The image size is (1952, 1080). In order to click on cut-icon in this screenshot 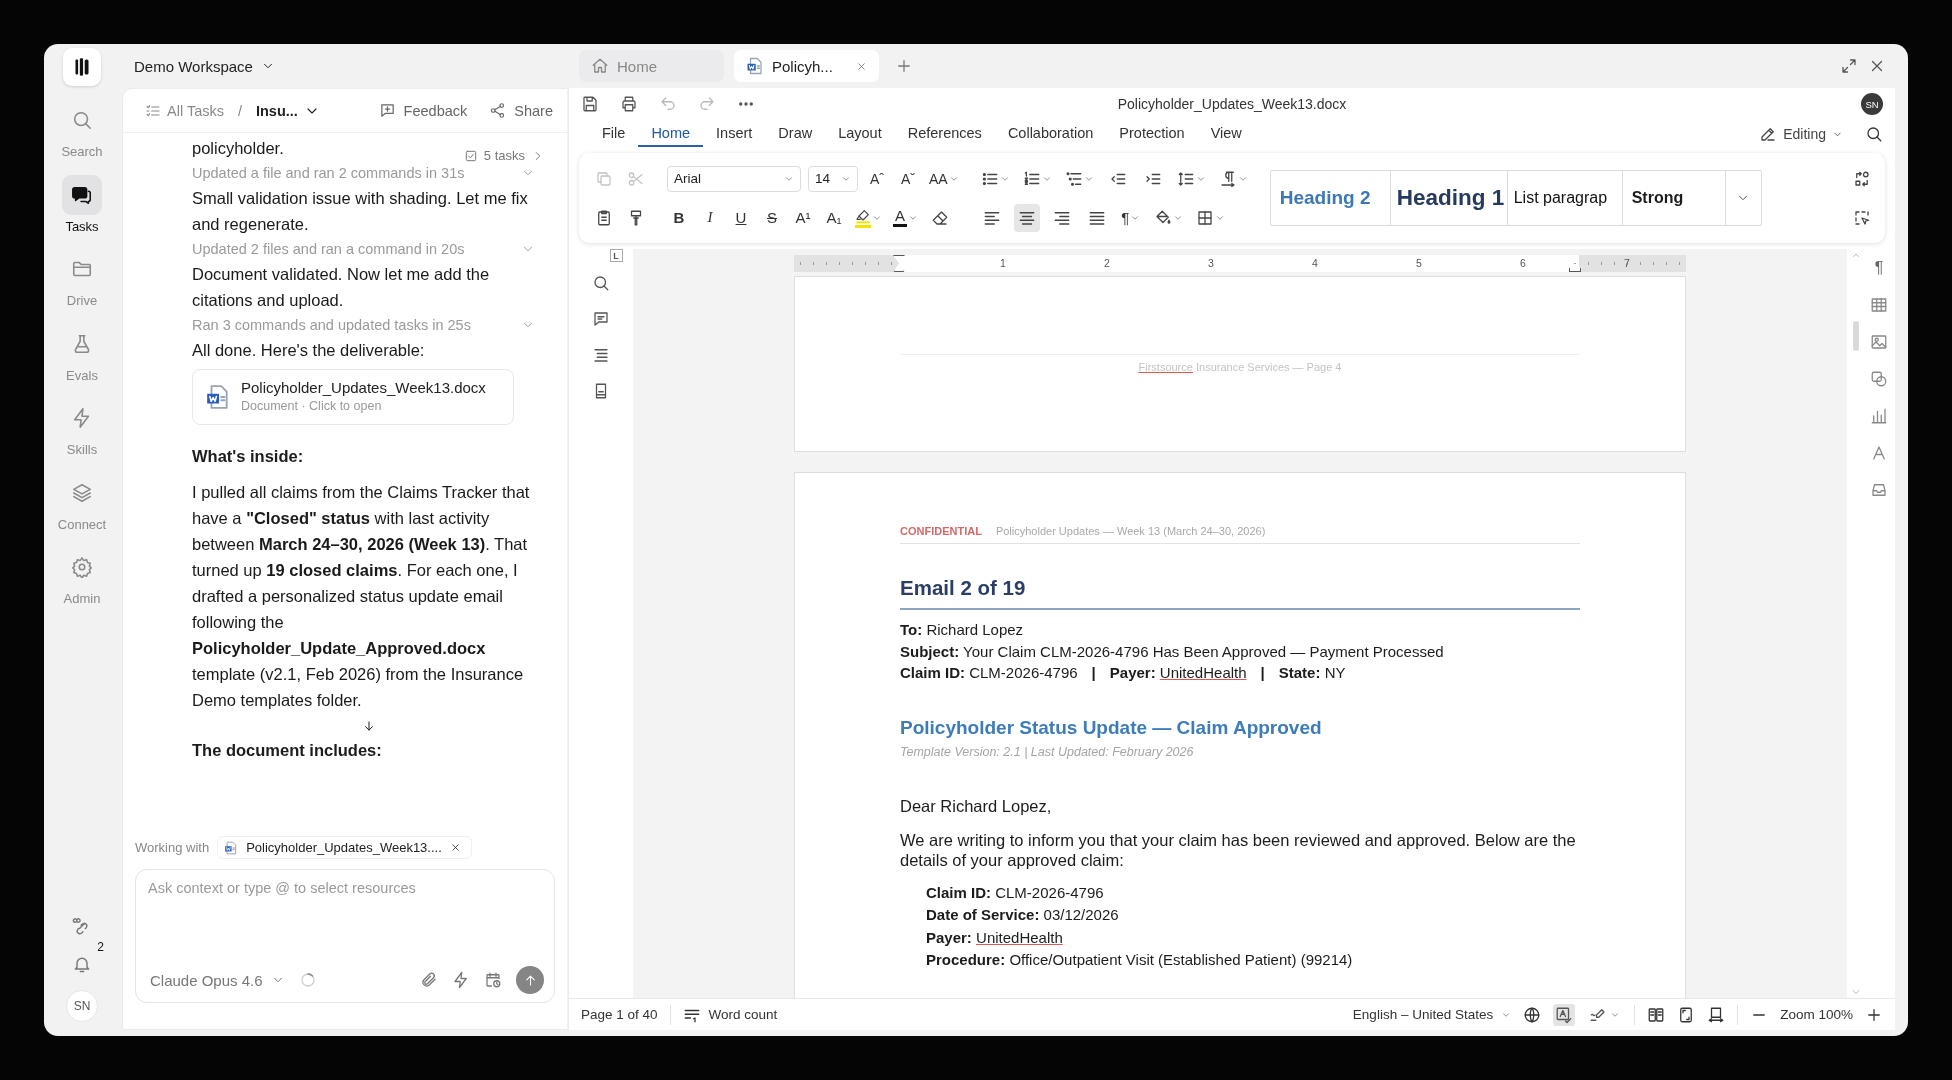, I will do `click(636, 178)`.